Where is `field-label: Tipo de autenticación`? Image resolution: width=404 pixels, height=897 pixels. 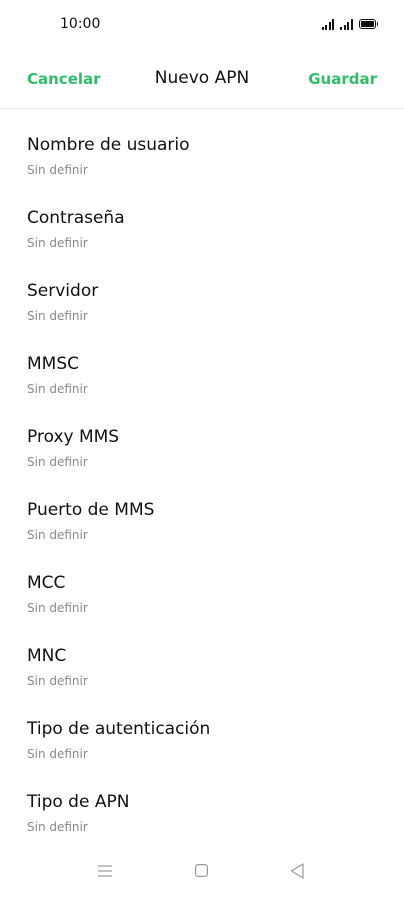
field-label: Tipo de autenticación is located at coordinates (119, 729).